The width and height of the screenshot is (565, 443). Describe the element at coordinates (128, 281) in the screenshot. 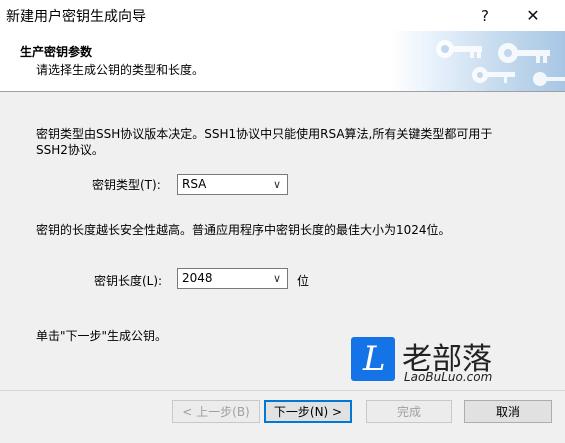

I see `key-length-label: 密钥长度(L):` at that location.